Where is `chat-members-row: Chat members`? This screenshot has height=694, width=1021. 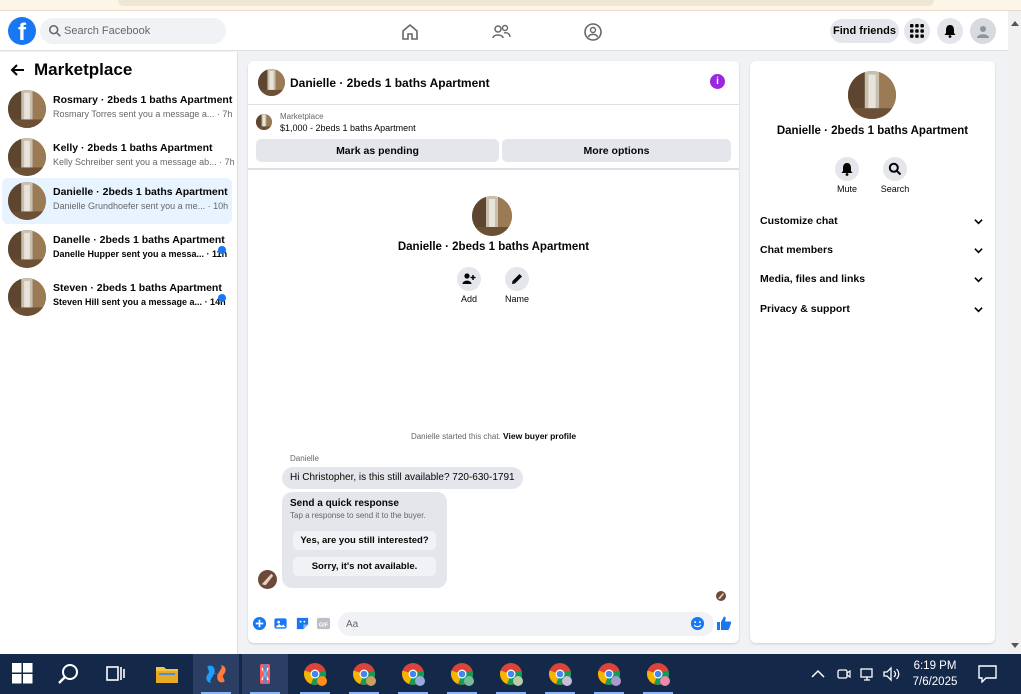
chat-members-row: Chat members is located at coordinates (872, 251).